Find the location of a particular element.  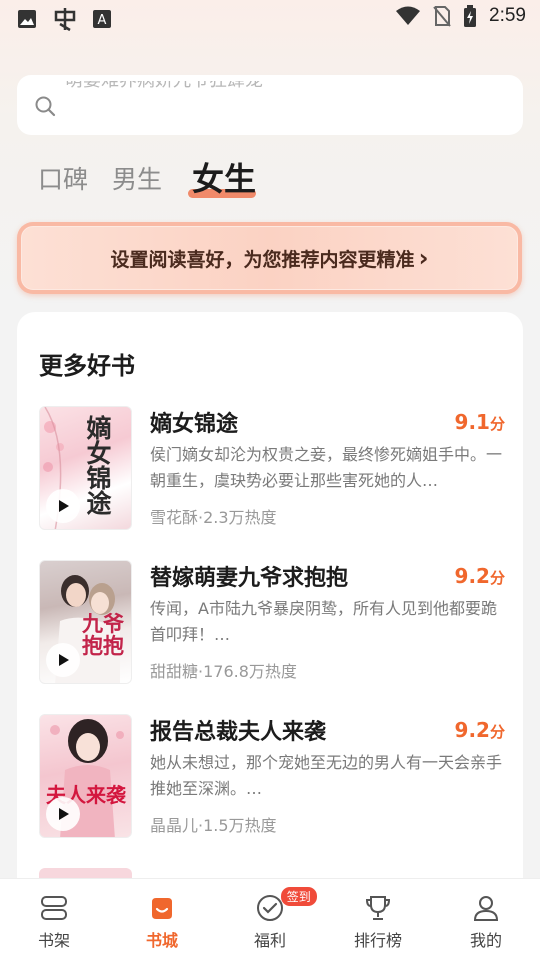

status-left-icons: A is located at coordinates (64, 19).